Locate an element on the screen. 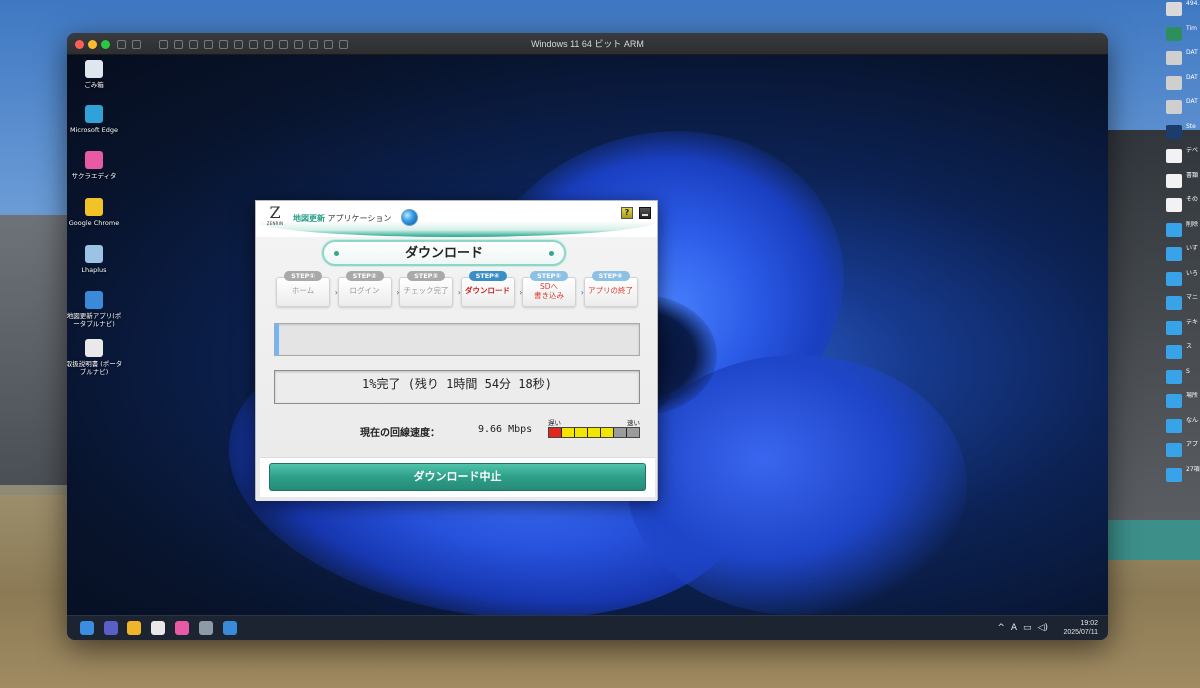 This screenshot has width=1200, height=688. mac-desktop-item: 場所 is located at coordinates (1183, 403).